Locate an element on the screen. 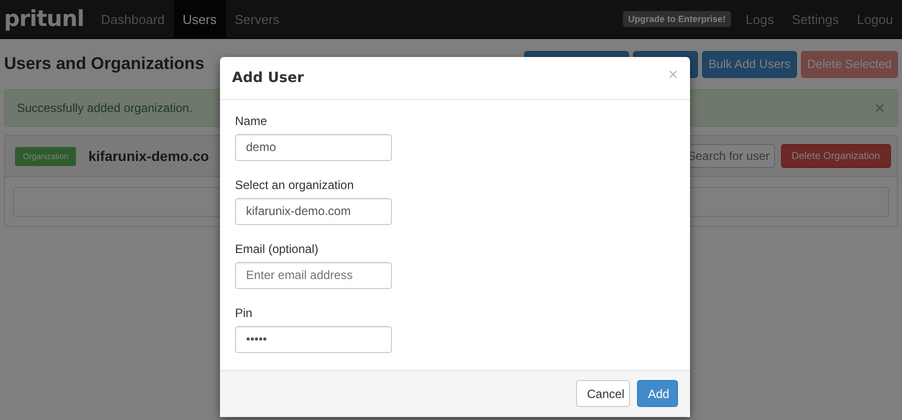  field-label: Email (optional) is located at coordinates (276, 249).